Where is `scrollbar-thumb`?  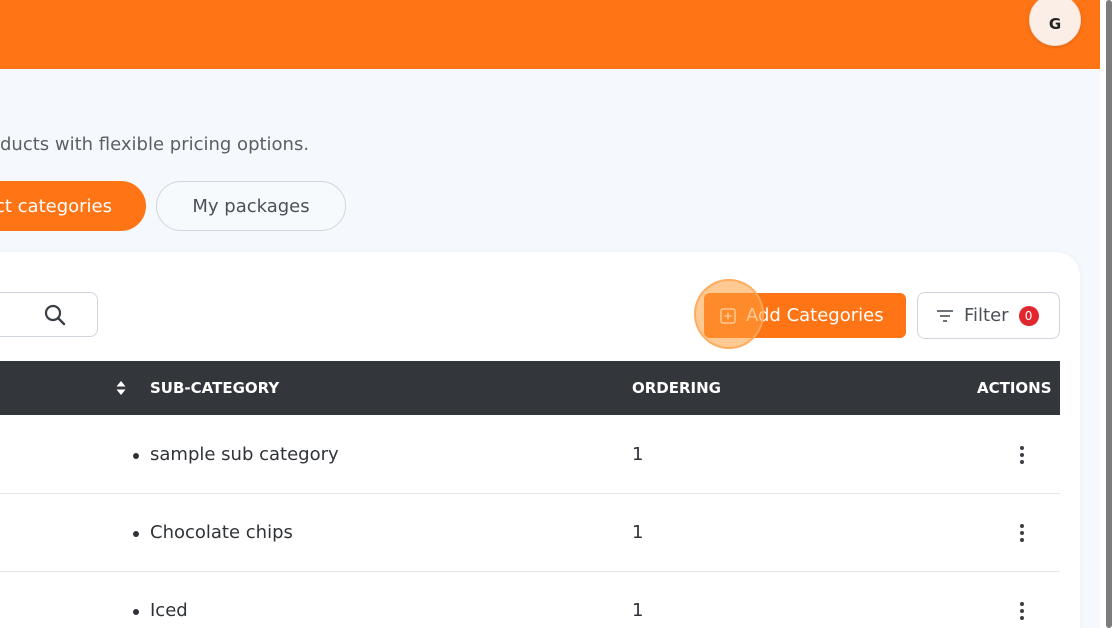
scrollbar-thumb is located at coordinates (1109, 314).